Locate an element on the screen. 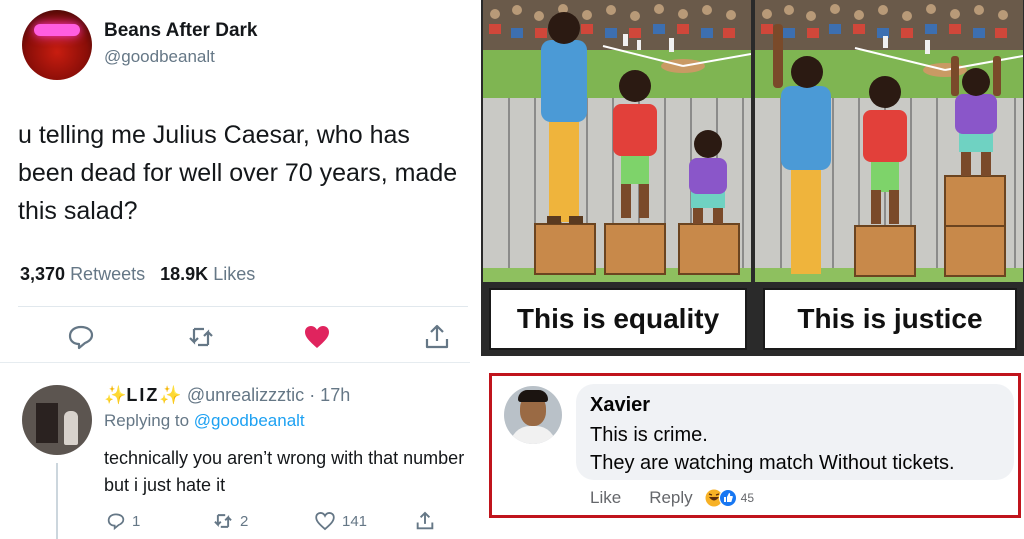 The height and width of the screenshot is (539, 1024). reply-button: 1 is located at coordinates (123, 521).